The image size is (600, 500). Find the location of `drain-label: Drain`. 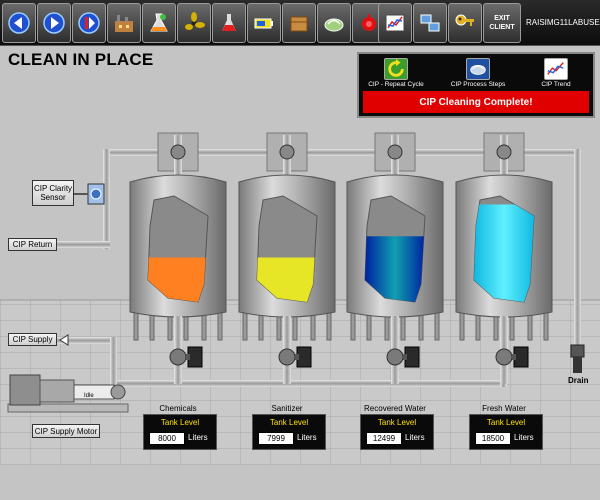

drain-label: Drain is located at coordinates (578, 380).